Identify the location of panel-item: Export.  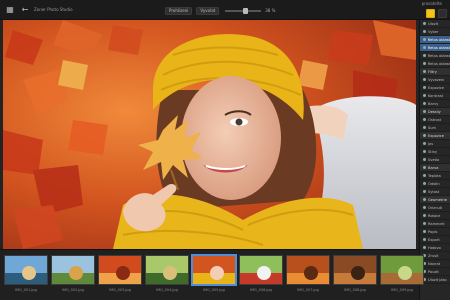
(435, 240).